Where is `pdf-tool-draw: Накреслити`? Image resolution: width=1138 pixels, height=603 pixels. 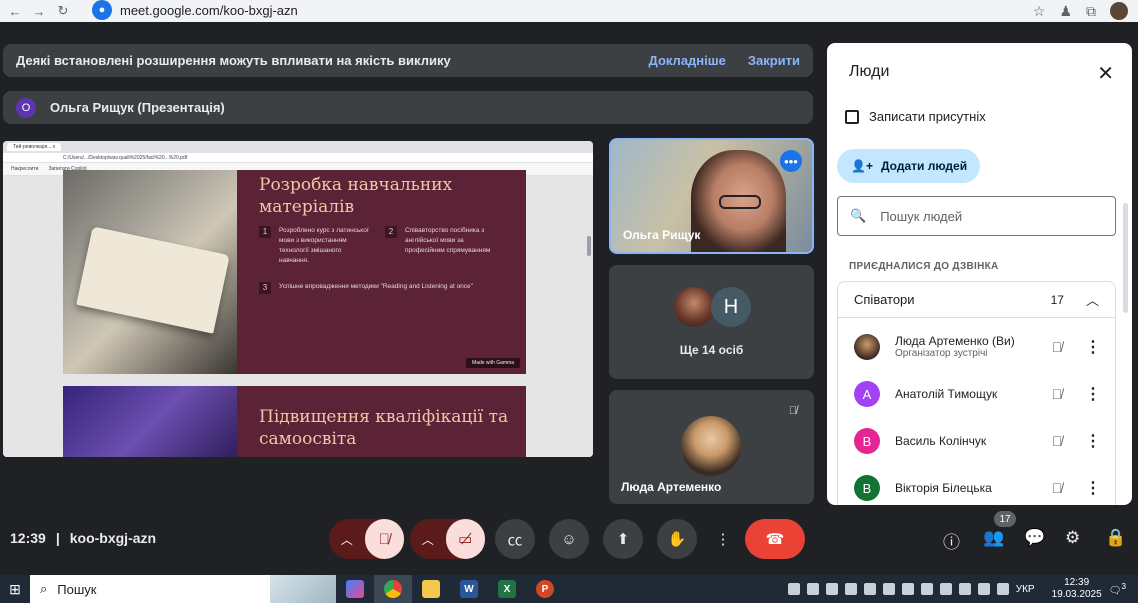
pdf-tool-draw: Накреслити is located at coordinates (25, 169).